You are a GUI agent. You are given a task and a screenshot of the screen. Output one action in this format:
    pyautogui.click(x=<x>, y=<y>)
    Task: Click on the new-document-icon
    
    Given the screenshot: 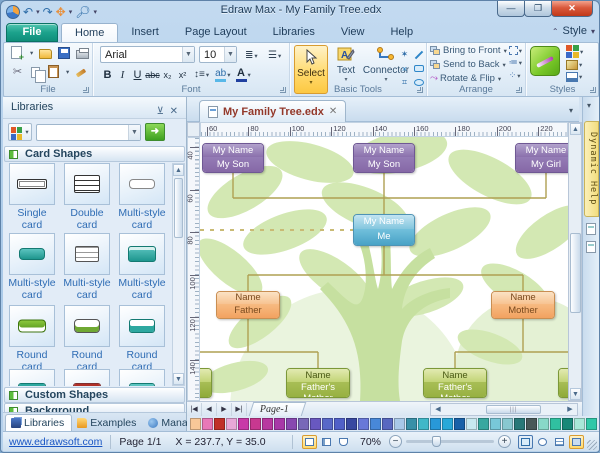 What is the action you would take?
    pyautogui.click(x=17, y=54)
    